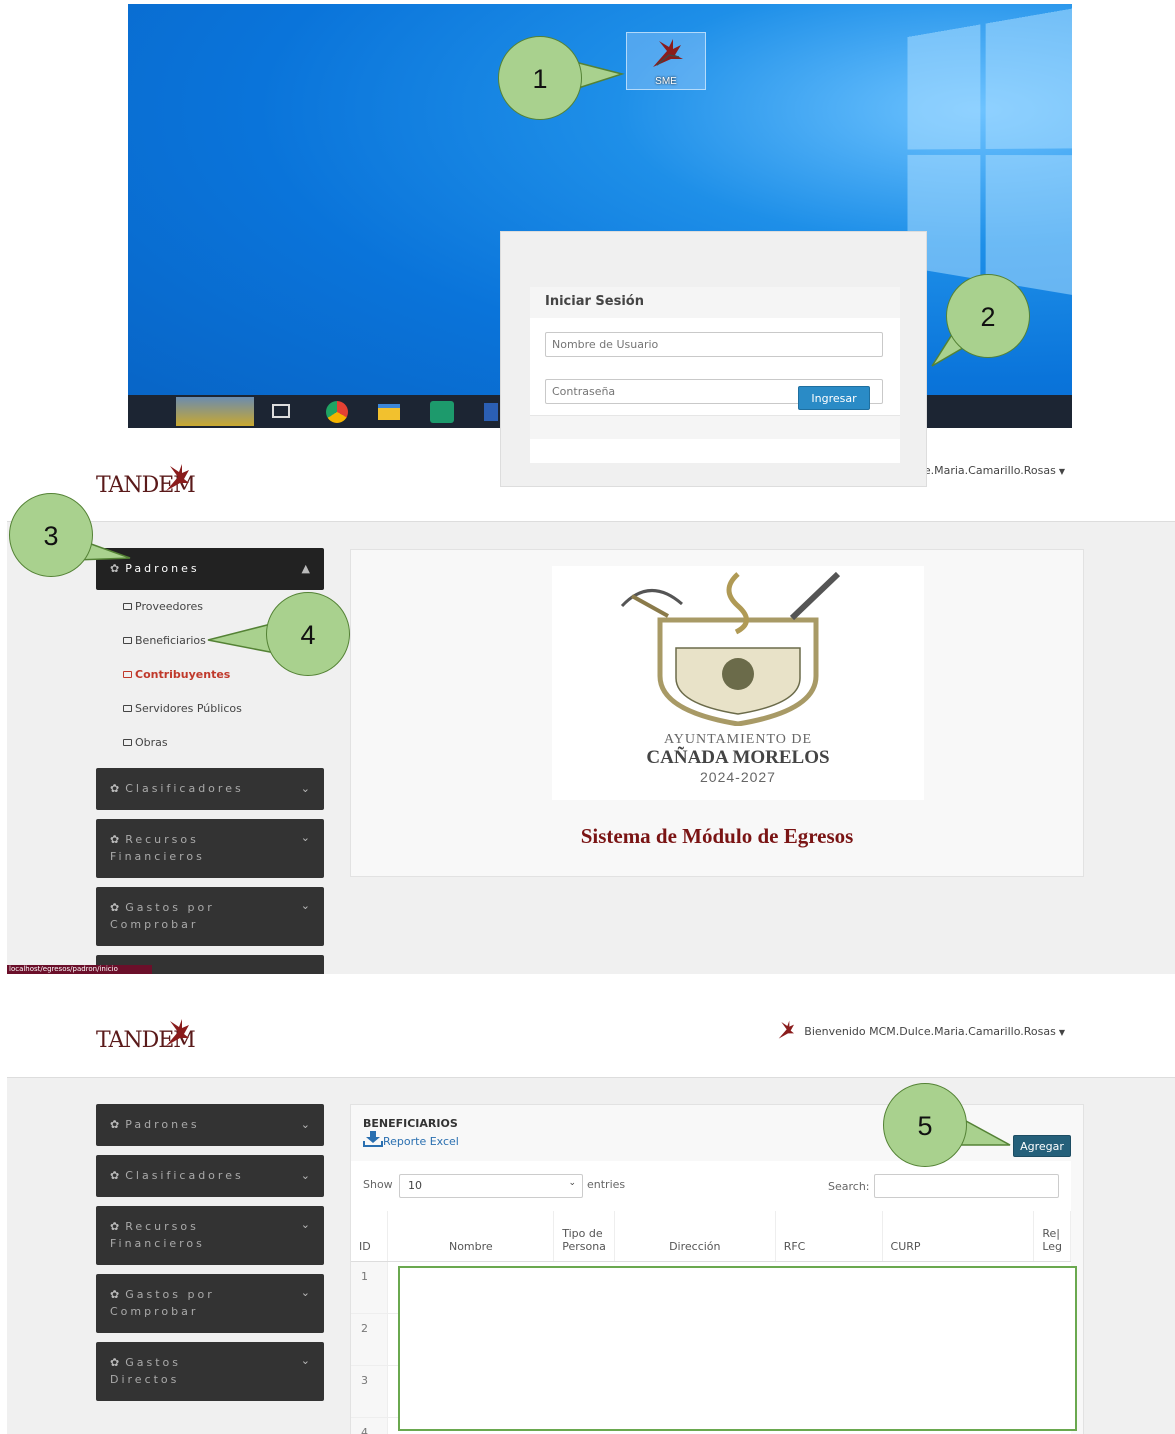 The width and height of the screenshot is (1175, 1434). I want to click on callout-4: 4, so click(308, 634).